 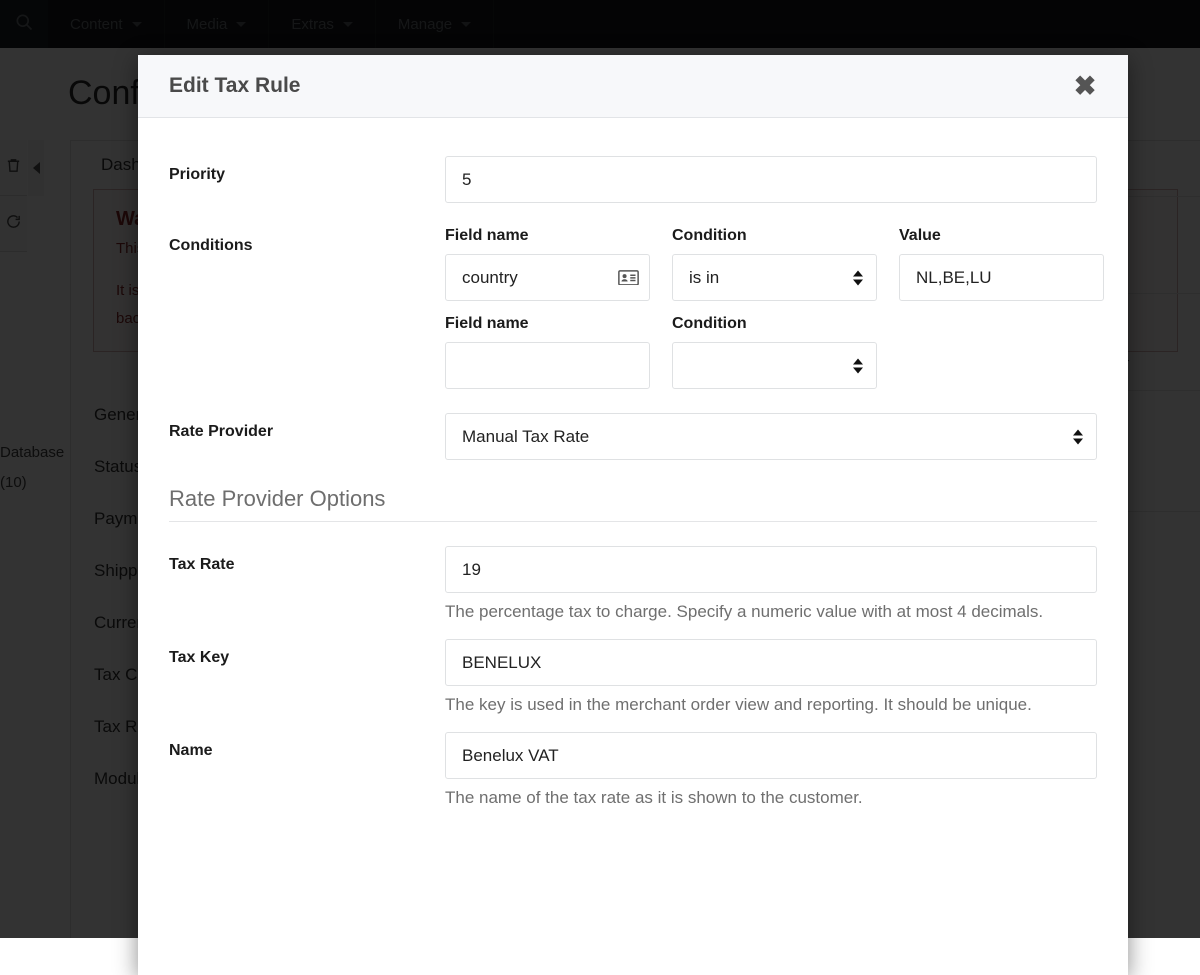 What do you see at coordinates (1001, 236) in the screenshot?
I see `condition-value-label: Value` at bounding box center [1001, 236].